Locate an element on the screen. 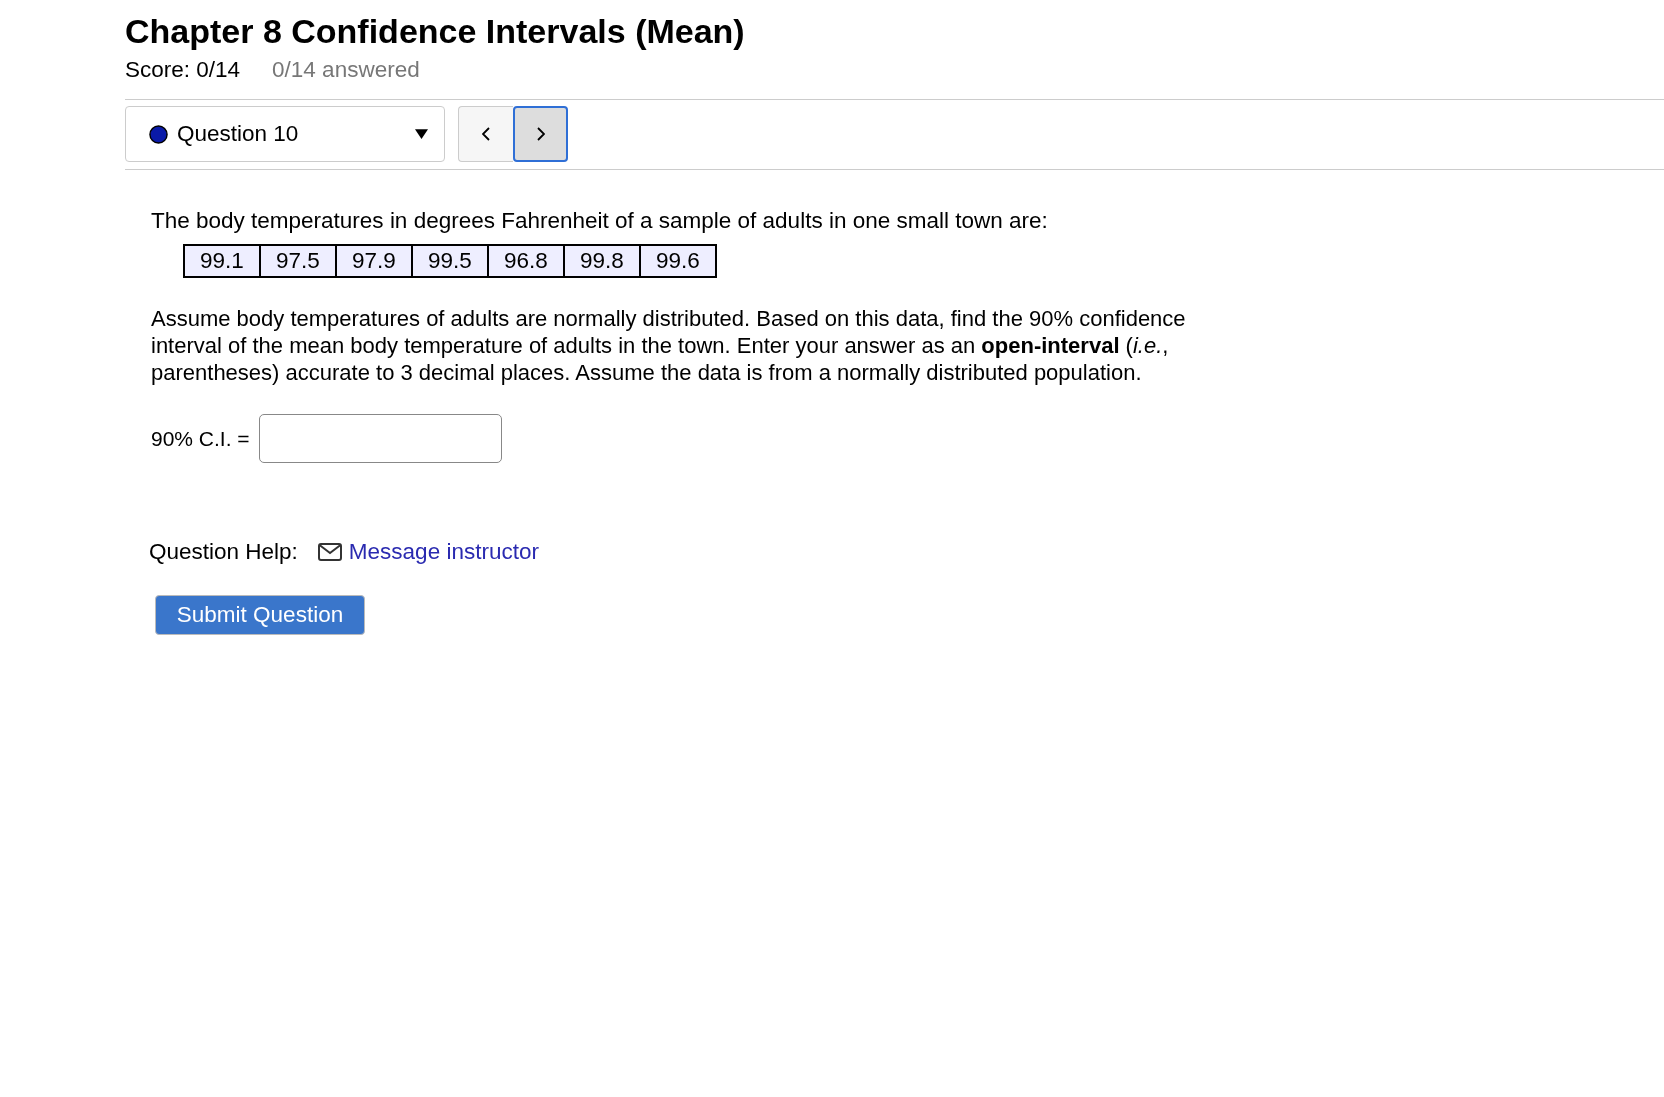  next-button is located at coordinates (540, 134).